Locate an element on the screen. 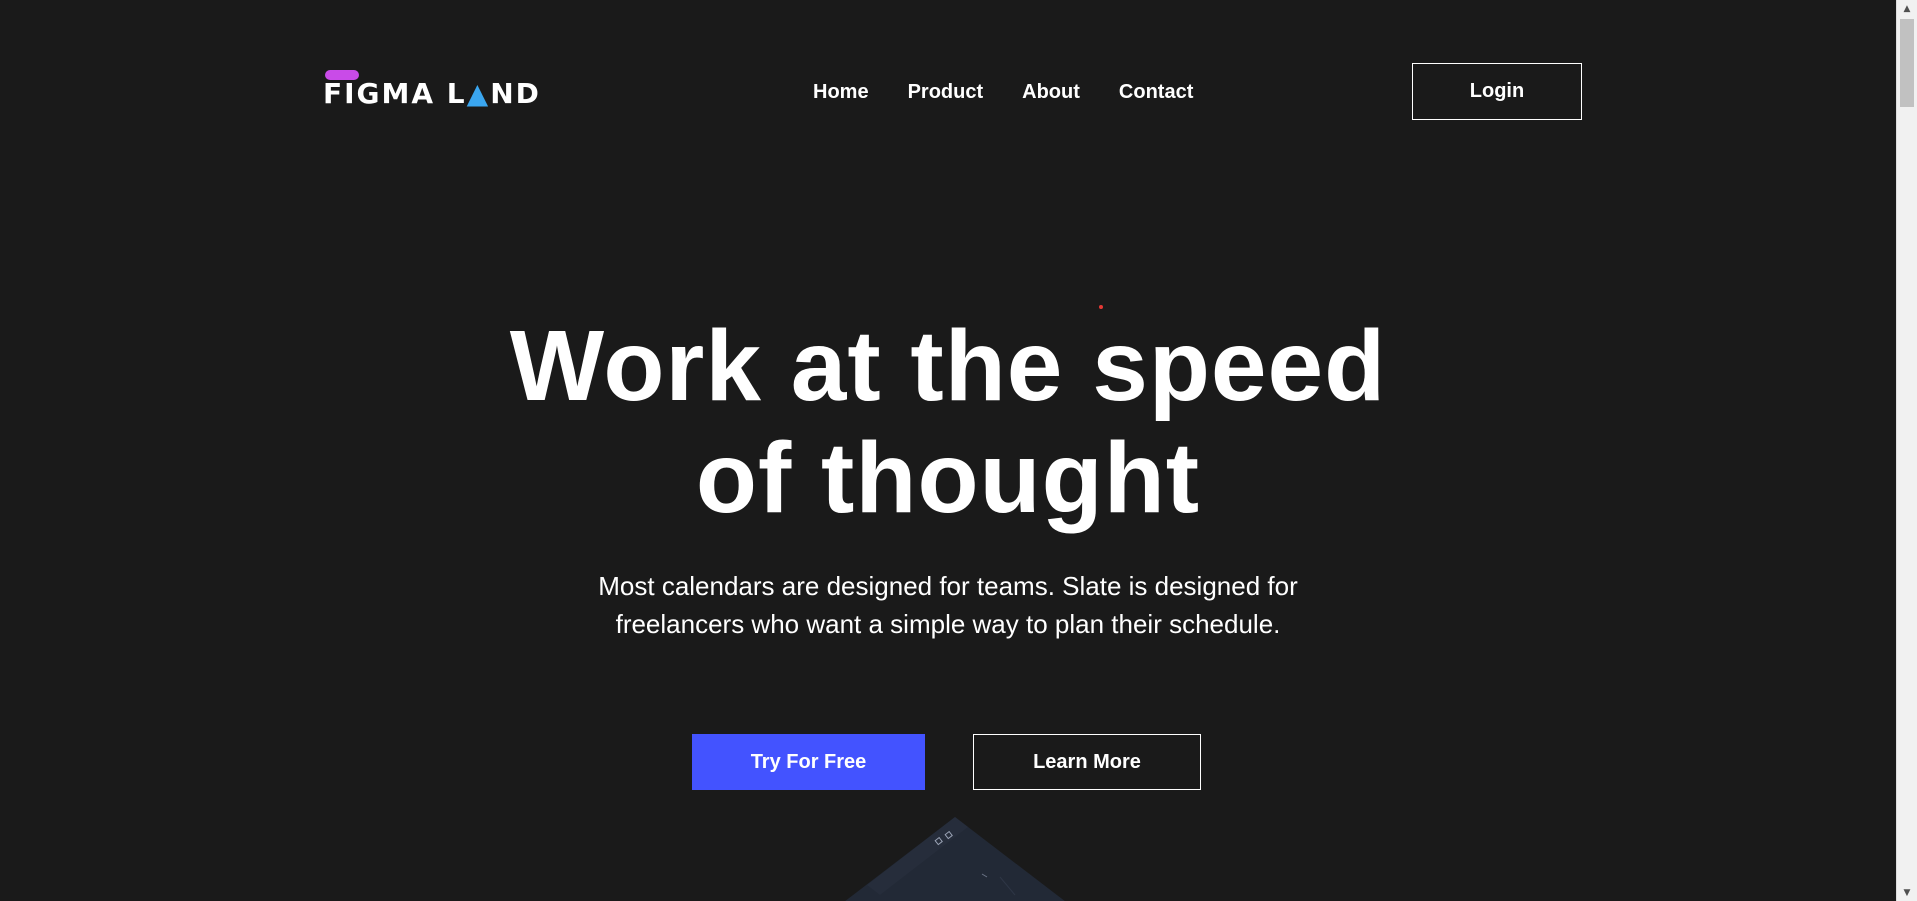 This screenshot has width=1917, height=901. logo-triangle-icon: ▲ is located at coordinates (478, 93).